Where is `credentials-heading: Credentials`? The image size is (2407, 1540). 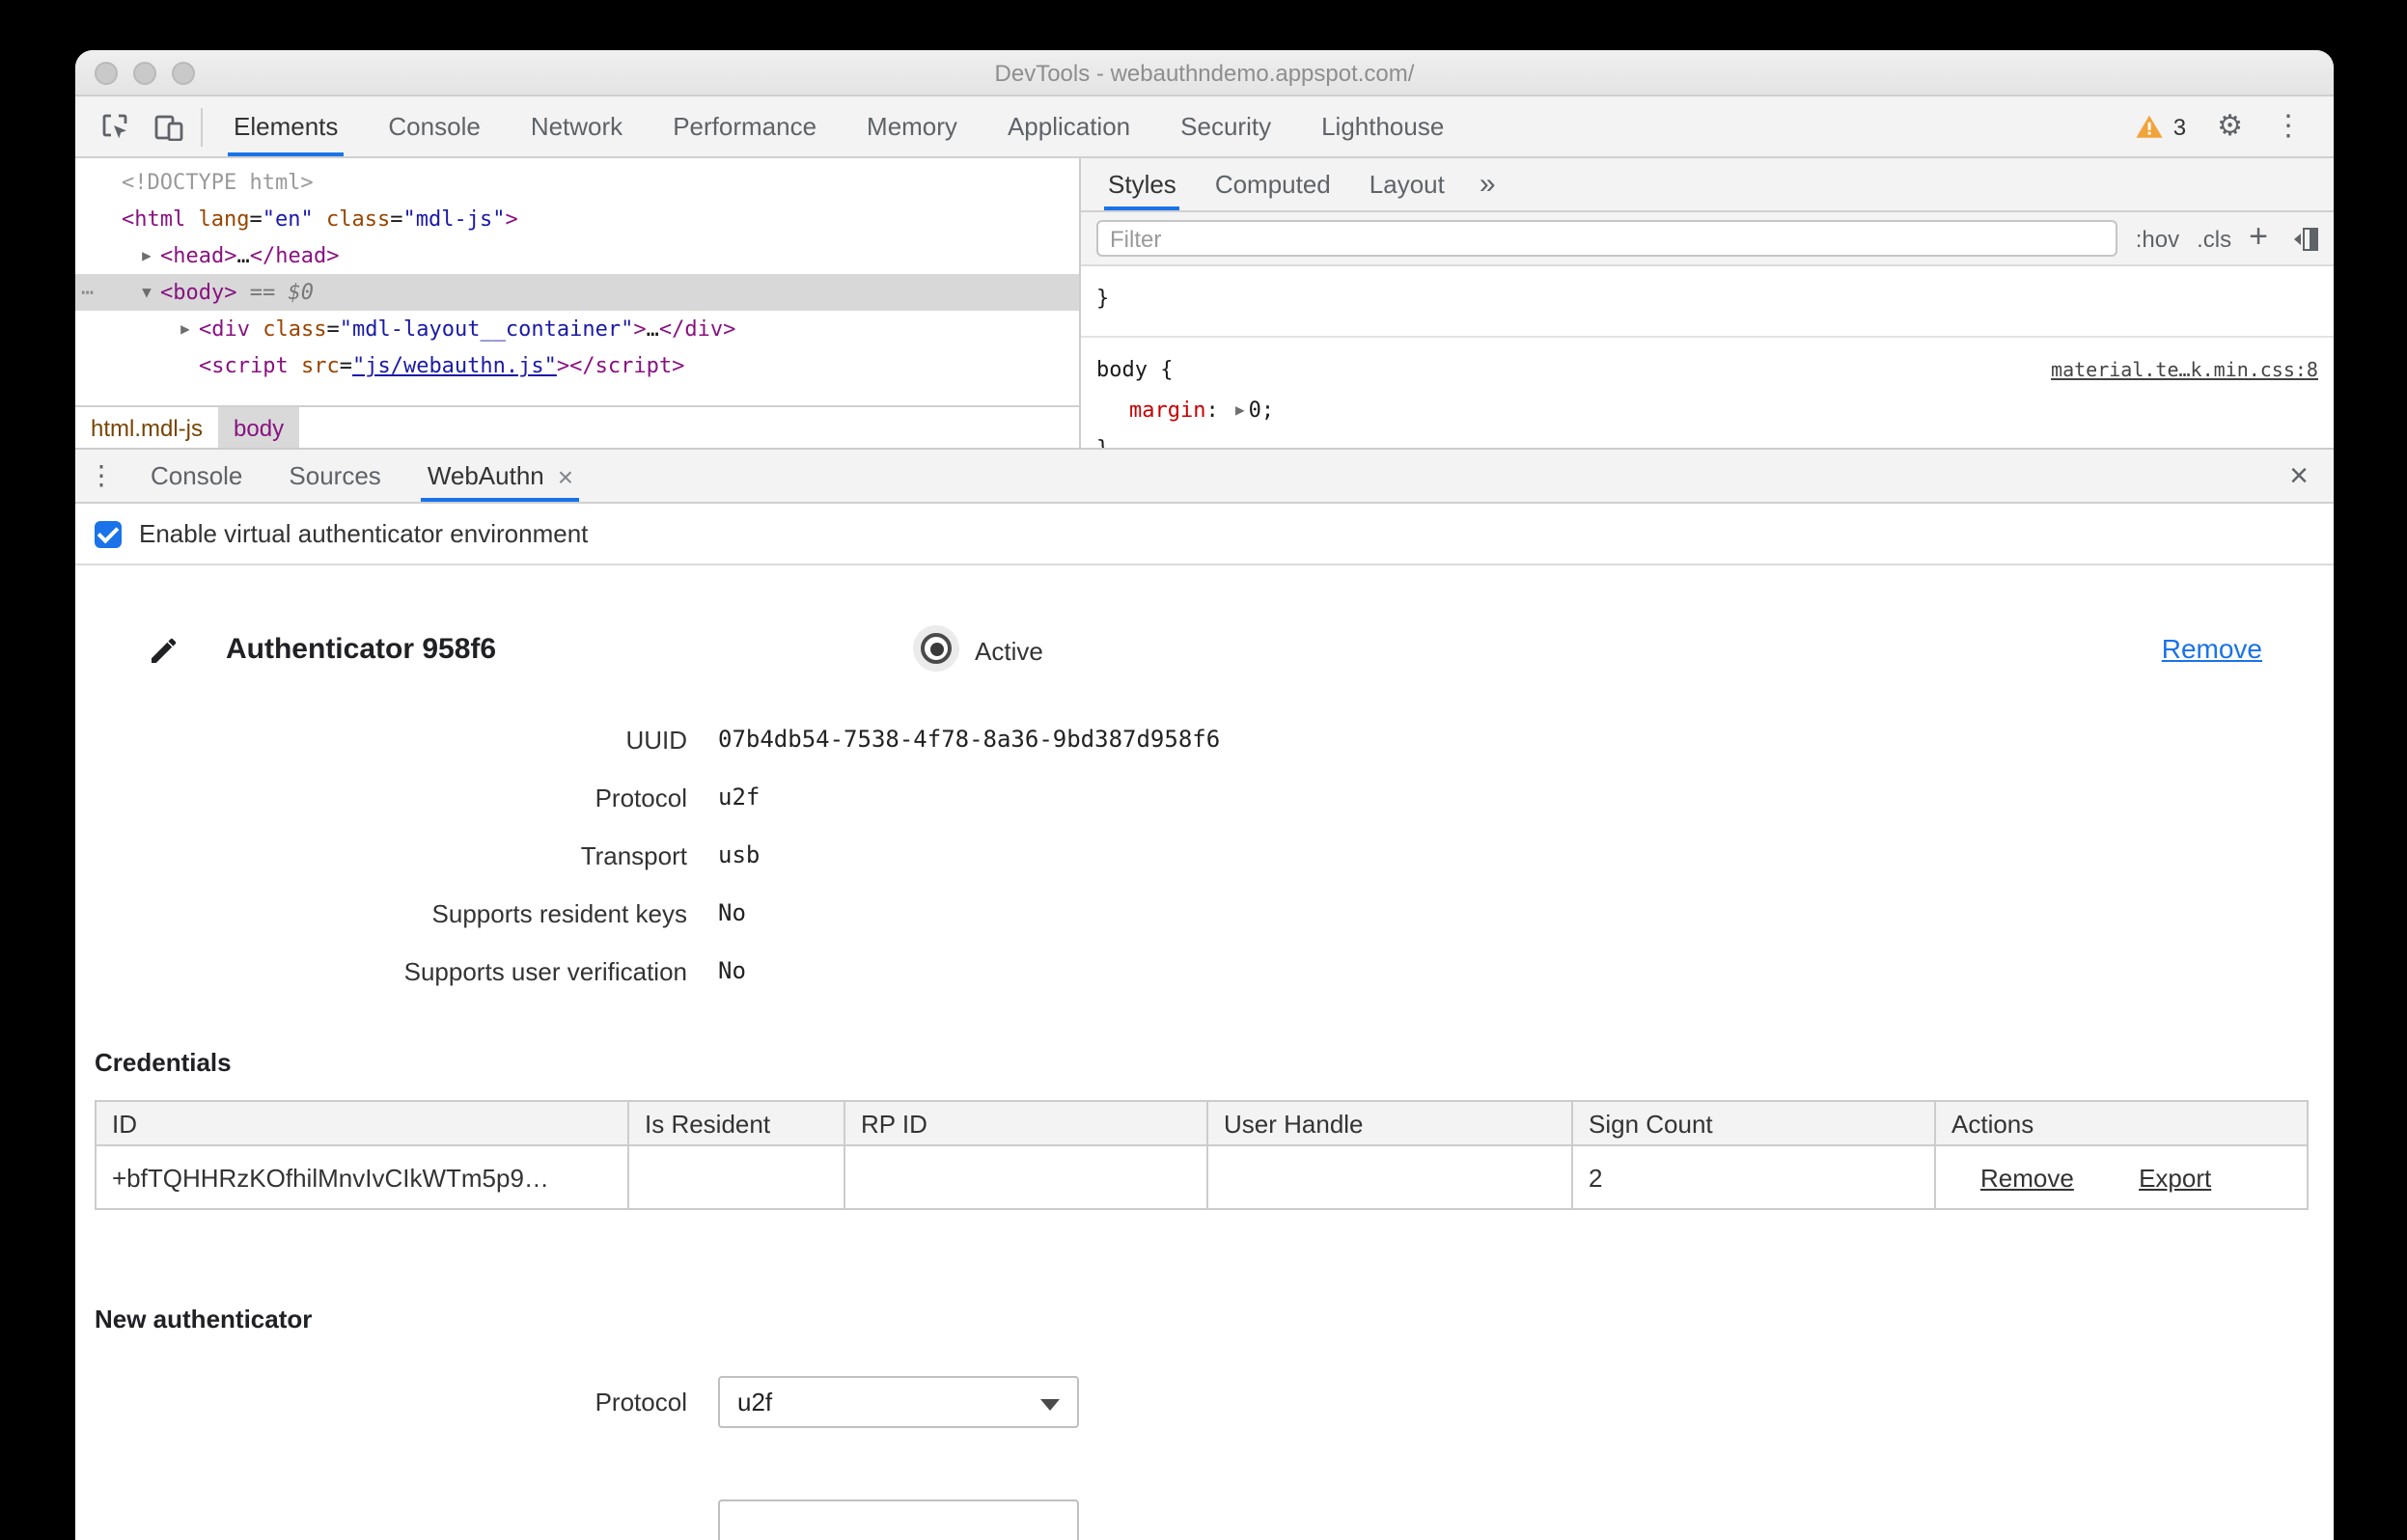 credentials-heading: Credentials is located at coordinates (163, 1062).